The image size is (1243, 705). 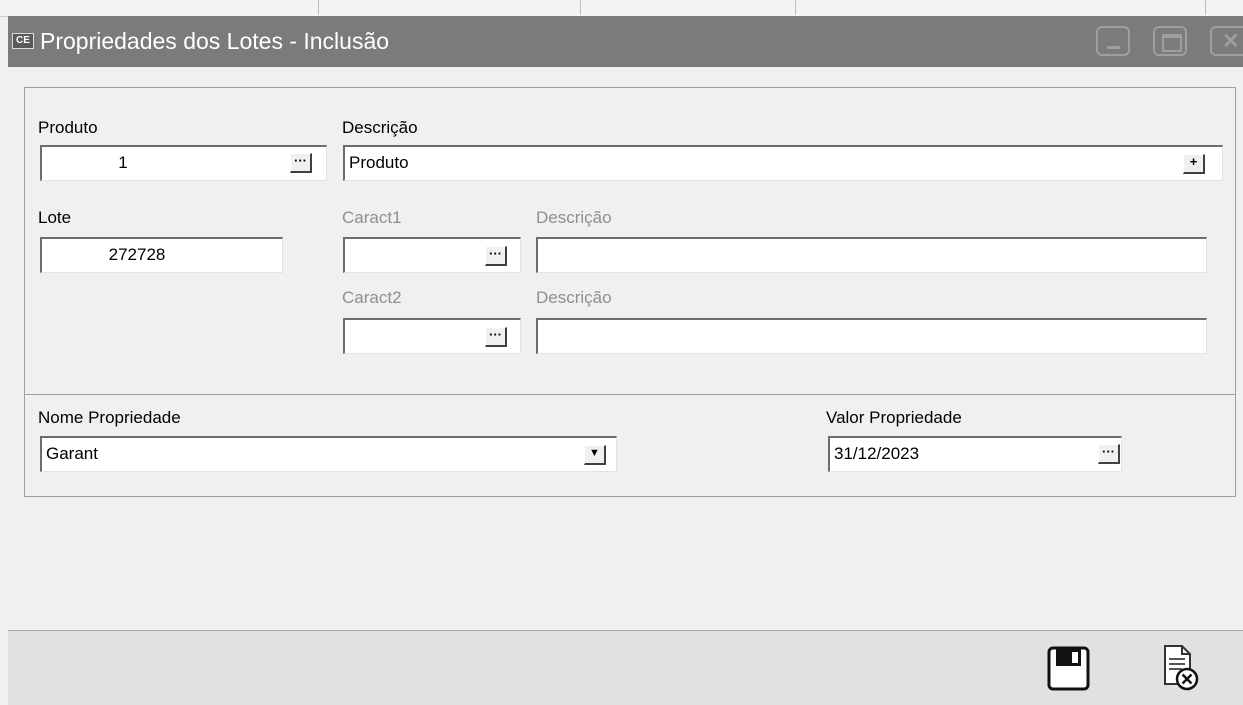 I want to click on title-bar: CE Propriedades dos Lotes - Inclusão, so click(x=625, y=41).